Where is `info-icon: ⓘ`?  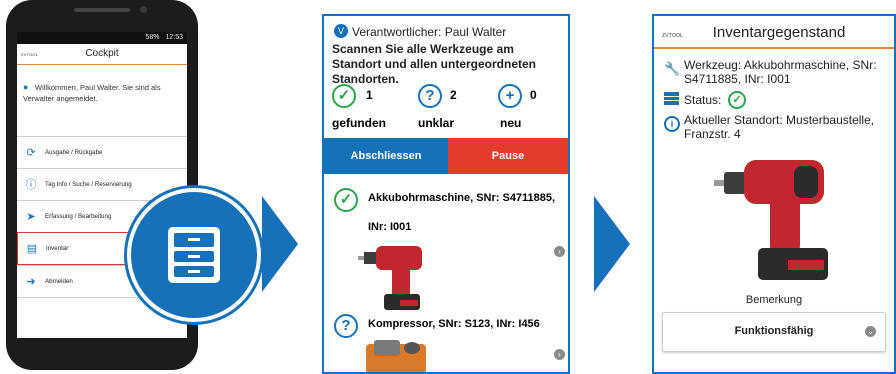 info-icon: ⓘ is located at coordinates (31, 185).